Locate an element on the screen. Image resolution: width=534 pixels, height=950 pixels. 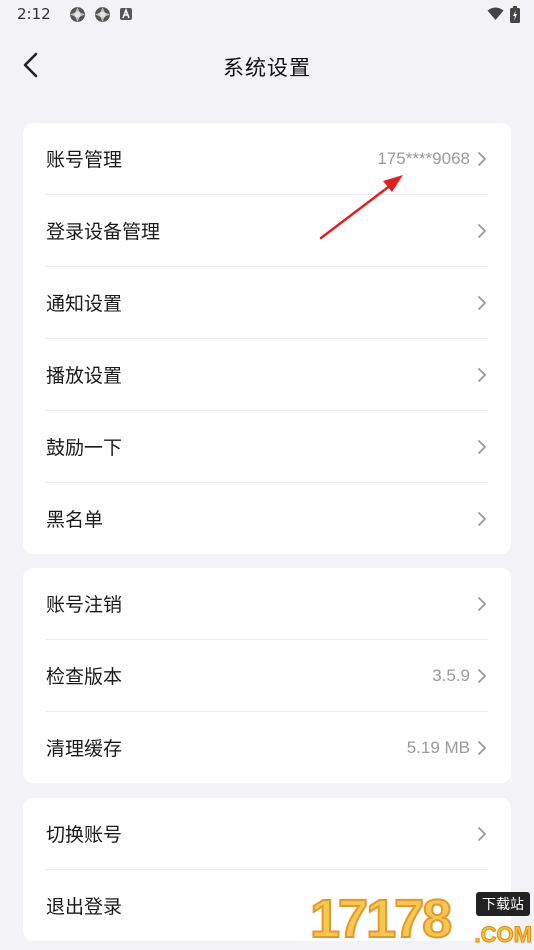
phone-number-value: 175****9068 is located at coordinates (423, 158).